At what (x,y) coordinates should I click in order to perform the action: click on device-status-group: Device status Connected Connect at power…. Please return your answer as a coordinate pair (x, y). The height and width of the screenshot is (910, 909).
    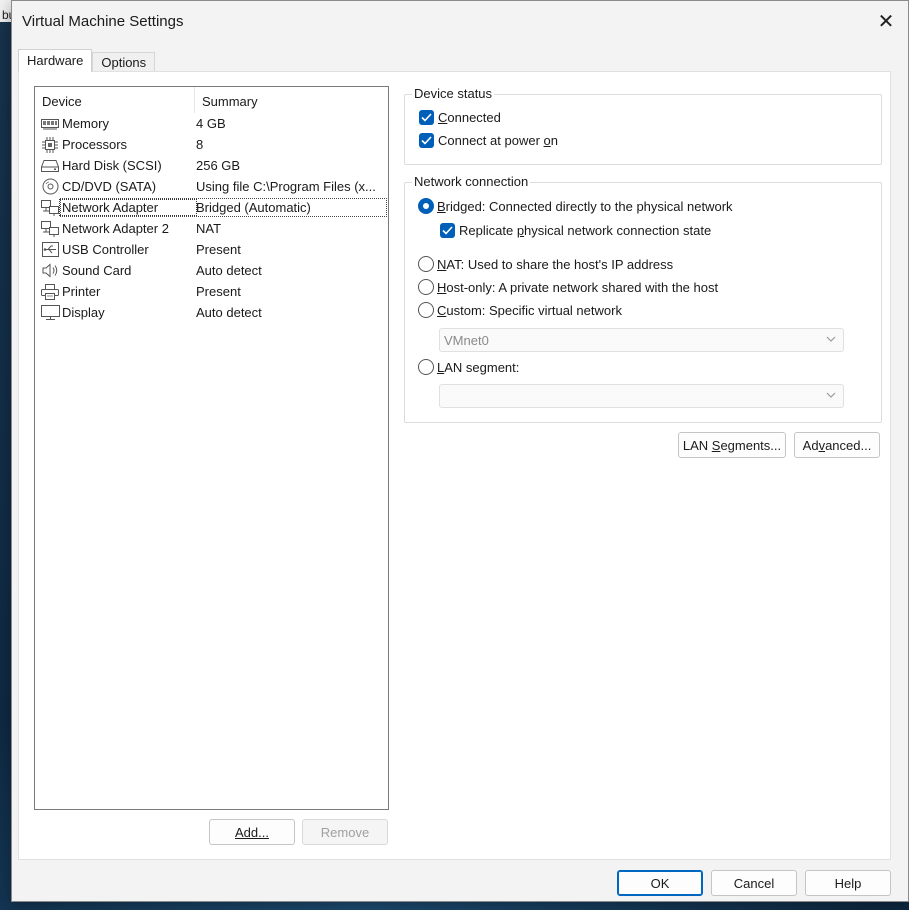
    Looking at the image, I should click on (643, 125).